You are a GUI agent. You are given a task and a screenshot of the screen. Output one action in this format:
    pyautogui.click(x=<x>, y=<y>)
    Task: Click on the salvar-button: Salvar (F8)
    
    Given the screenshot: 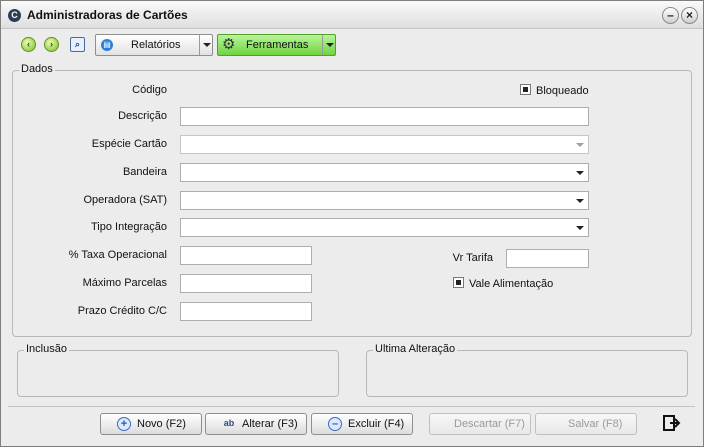 What is the action you would take?
    pyautogui.click(x=586, y=424)
    